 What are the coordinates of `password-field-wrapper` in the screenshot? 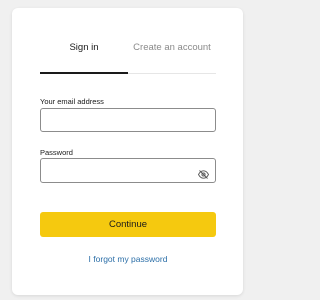 It's located at (128, 170).